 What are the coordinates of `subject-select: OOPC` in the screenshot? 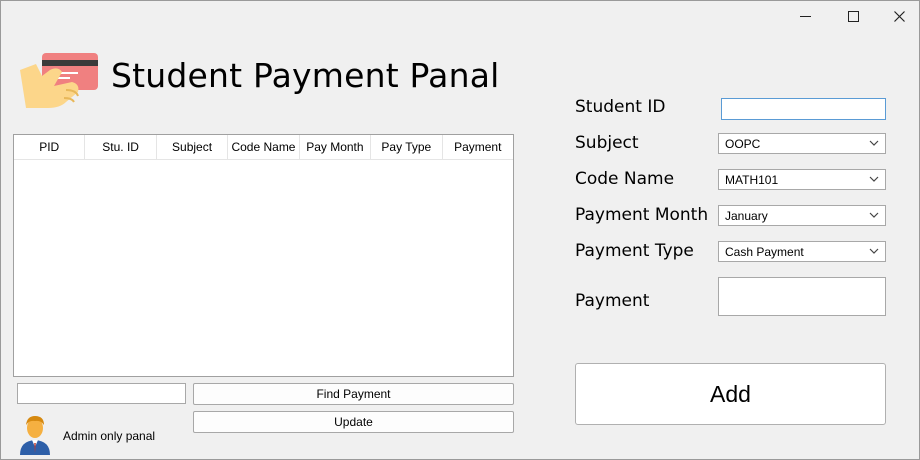 It's located at (802, 143).